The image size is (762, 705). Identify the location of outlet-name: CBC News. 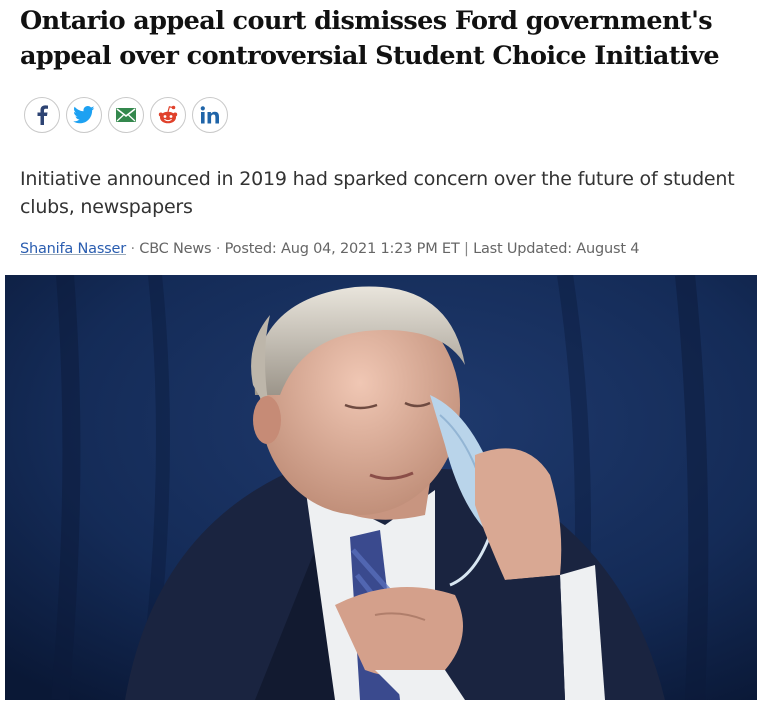
(175, 249).